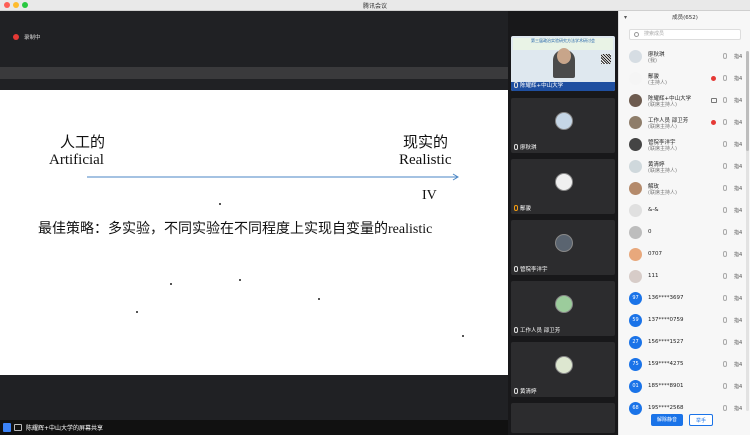 The height and width of the screenshot is (435, 750). Describe the element at coordinates (429, 195) in the screenshot. I see `slide-roman-numeral: IV` at that location.